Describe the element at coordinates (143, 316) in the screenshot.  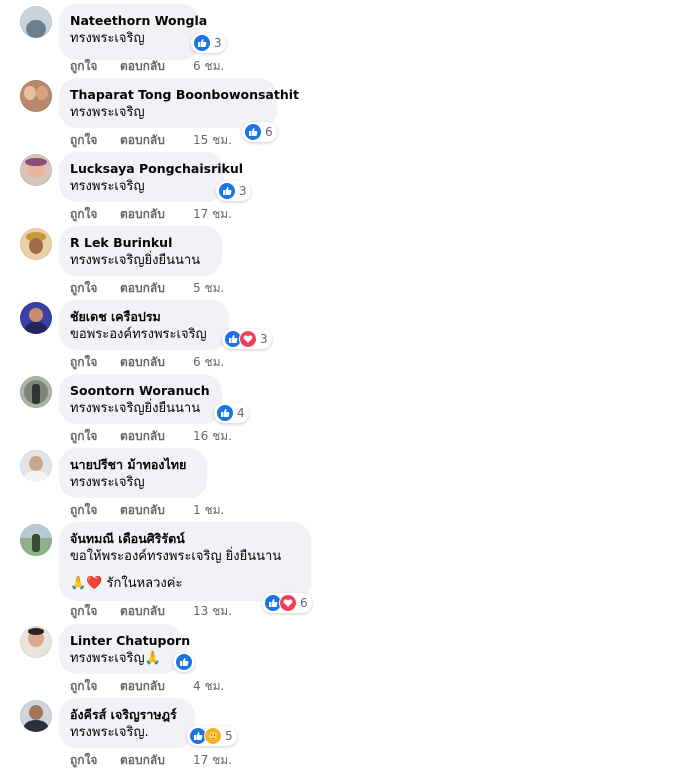
I see `comment-author: ชัยเดช เครือปรม` at that location.